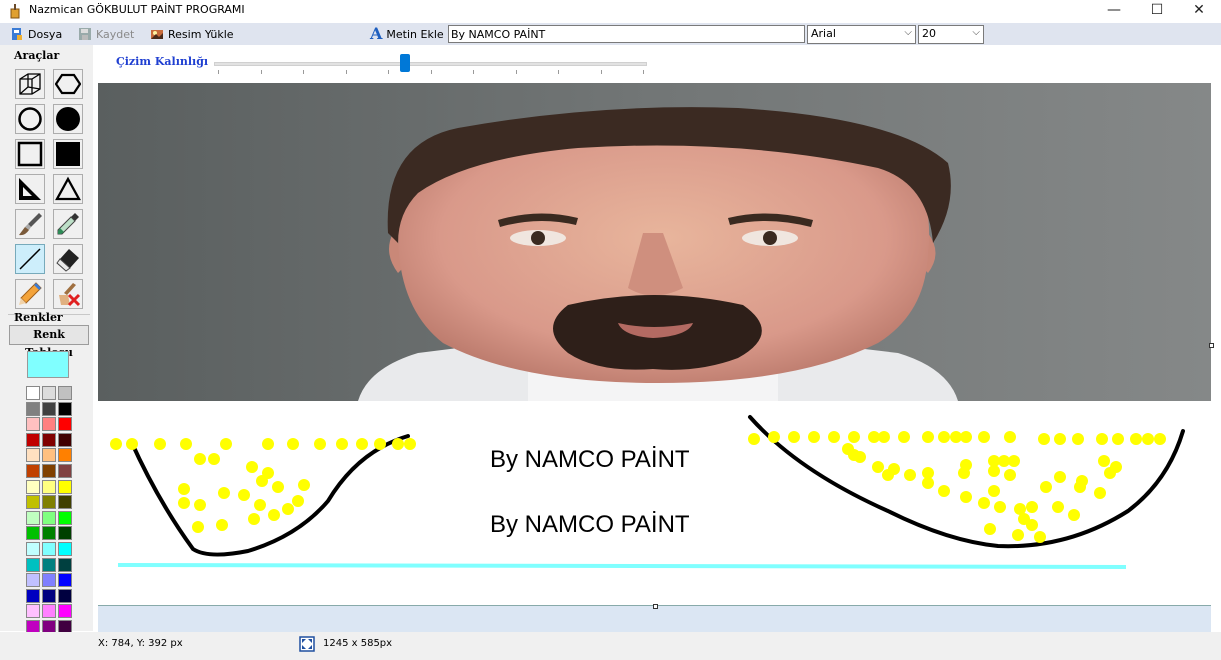 The image size is (1221, 660). Describe the element at coordinates (17, 34) in the screenshot. I see `file-icon` at that location.